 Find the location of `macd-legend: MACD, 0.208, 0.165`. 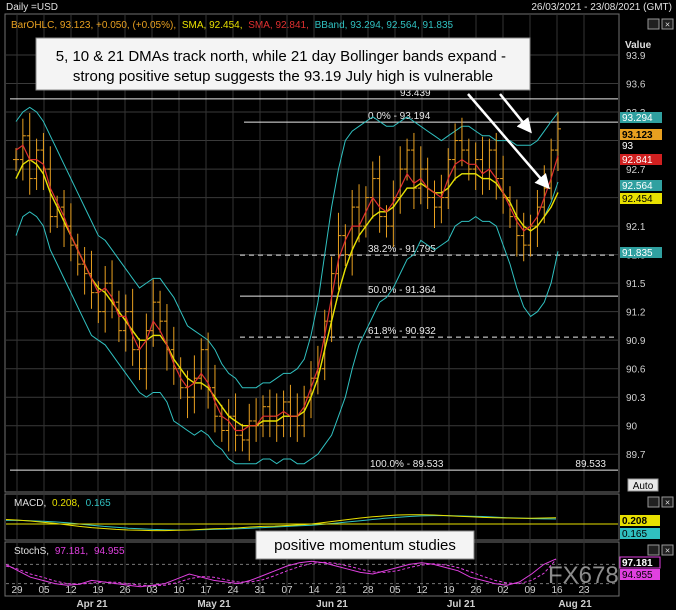

macd-legend: MACD, 0.208, 0.165 is located at coordinates (62, 503).